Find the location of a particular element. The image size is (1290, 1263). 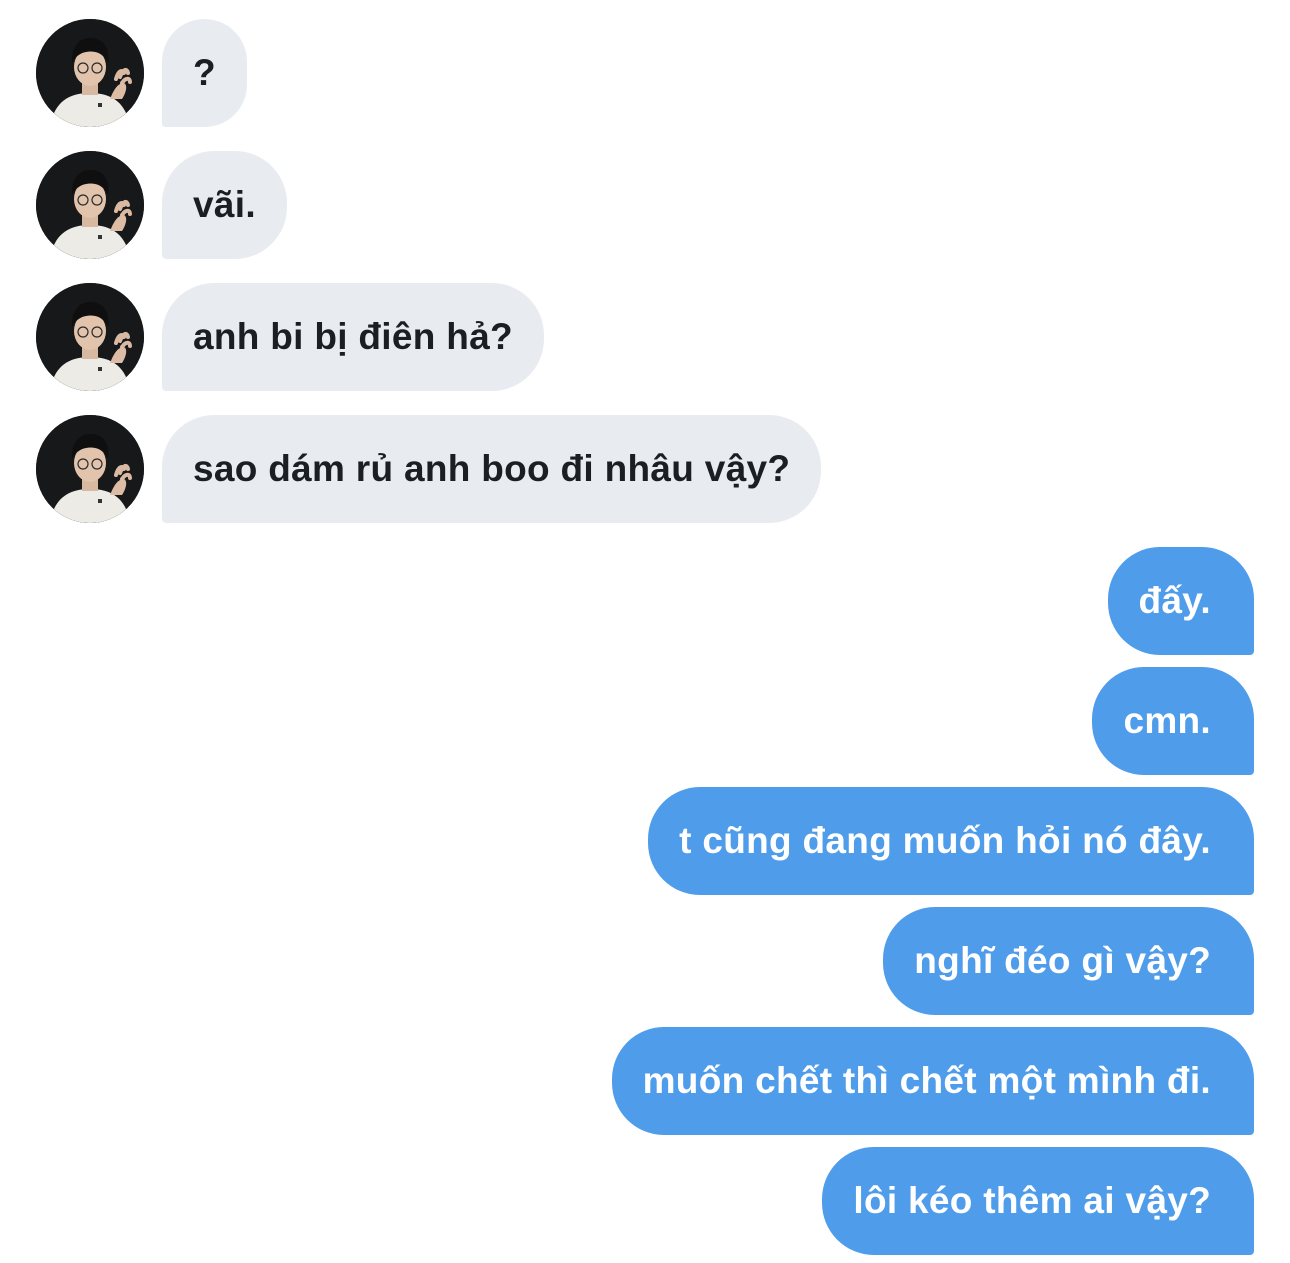

incoming-message-row: ? is located at coordinates (141, 73).